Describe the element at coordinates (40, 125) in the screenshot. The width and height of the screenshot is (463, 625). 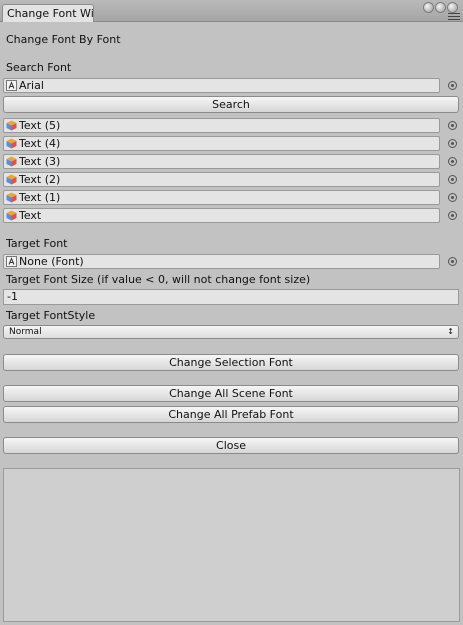
I see `result-label: Text (5)` at that location.